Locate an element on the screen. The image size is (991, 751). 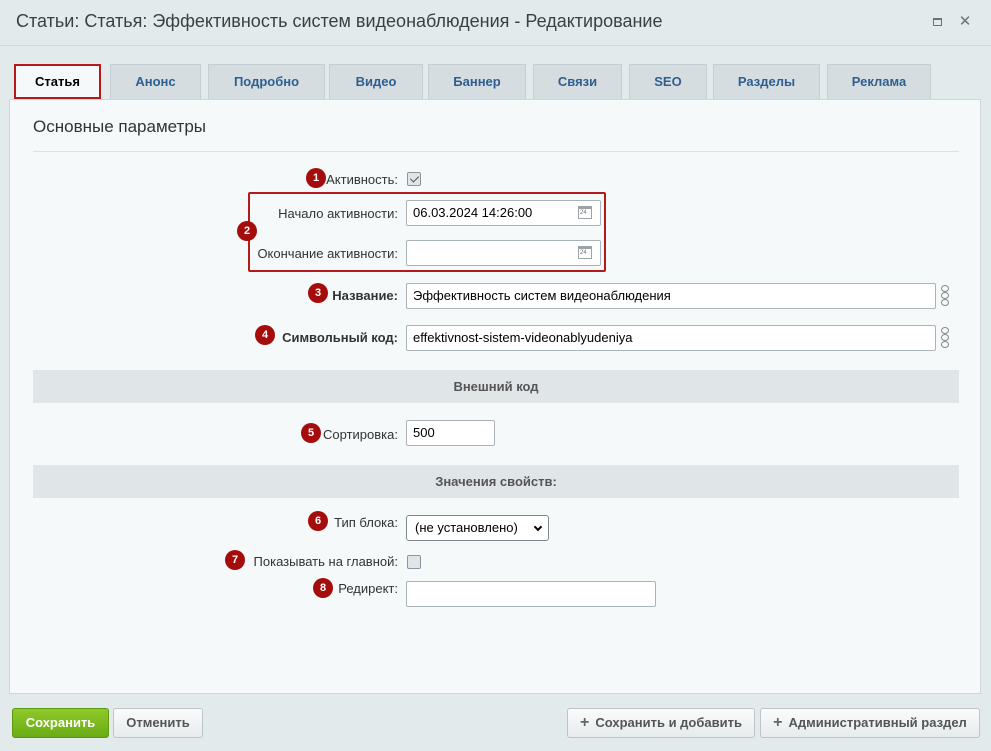
active-to-label: Окончание активности: is located at coordinates (327, 253).